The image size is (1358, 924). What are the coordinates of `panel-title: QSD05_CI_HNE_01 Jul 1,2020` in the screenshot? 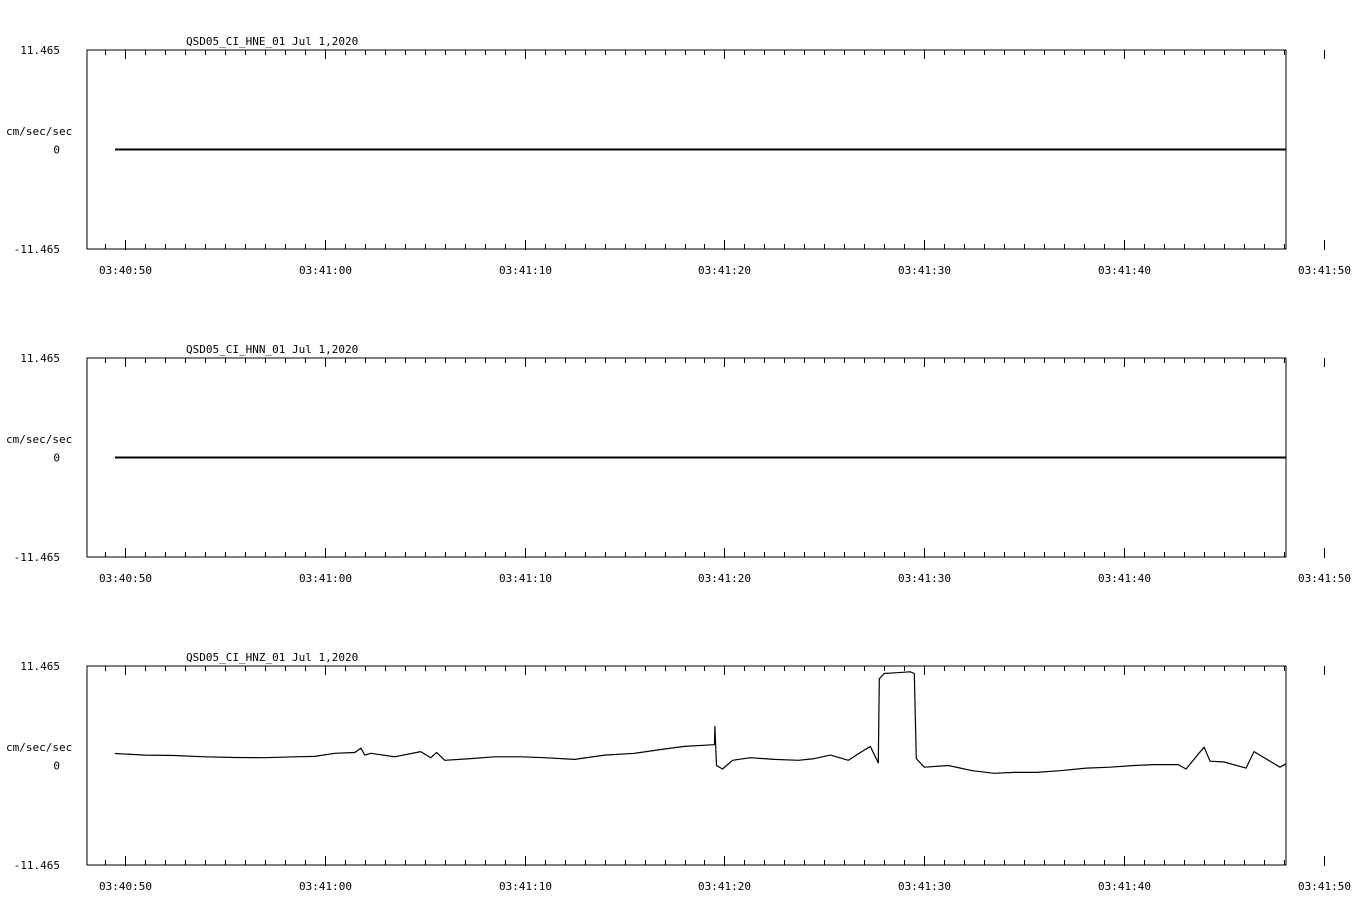 It's located at (272, 41).